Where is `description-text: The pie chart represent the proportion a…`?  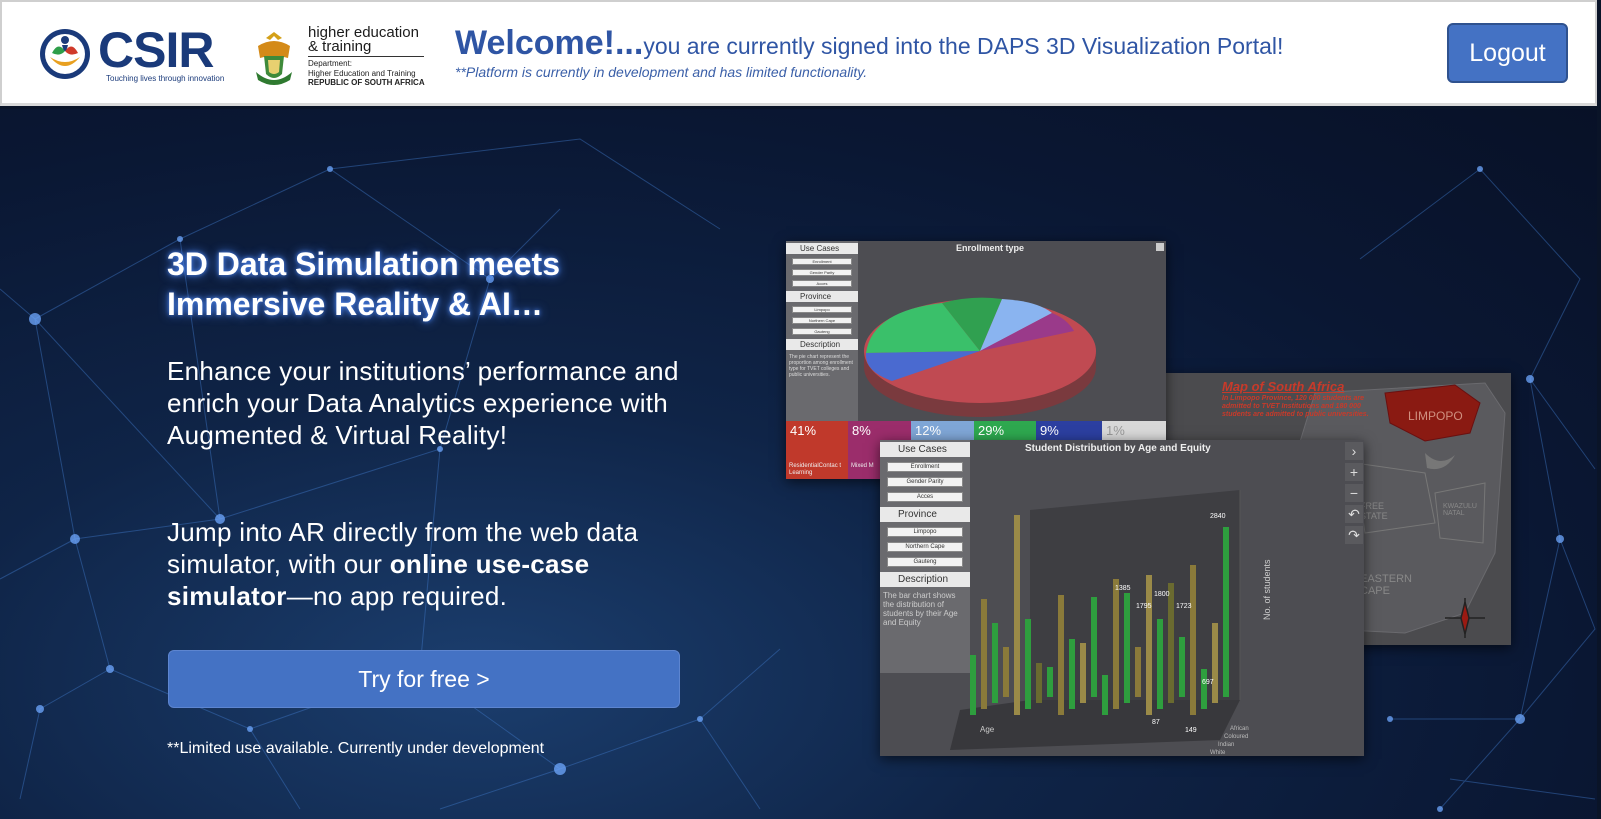
description-text: The pie chart represent the proportion a… is located at coordinates (821, 366).